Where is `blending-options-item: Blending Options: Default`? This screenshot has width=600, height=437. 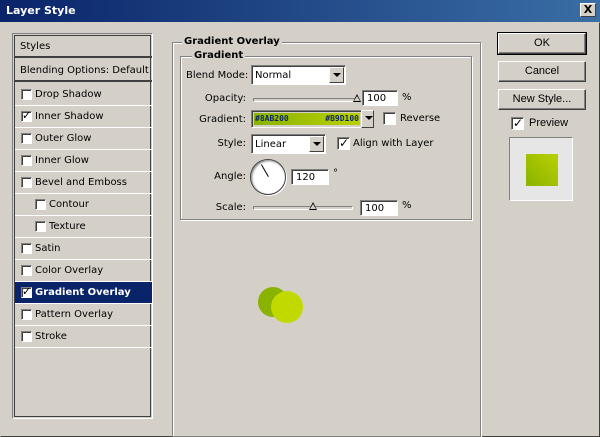 blending-options-item: Blending Options: Default is located at coordinates (83, 71).